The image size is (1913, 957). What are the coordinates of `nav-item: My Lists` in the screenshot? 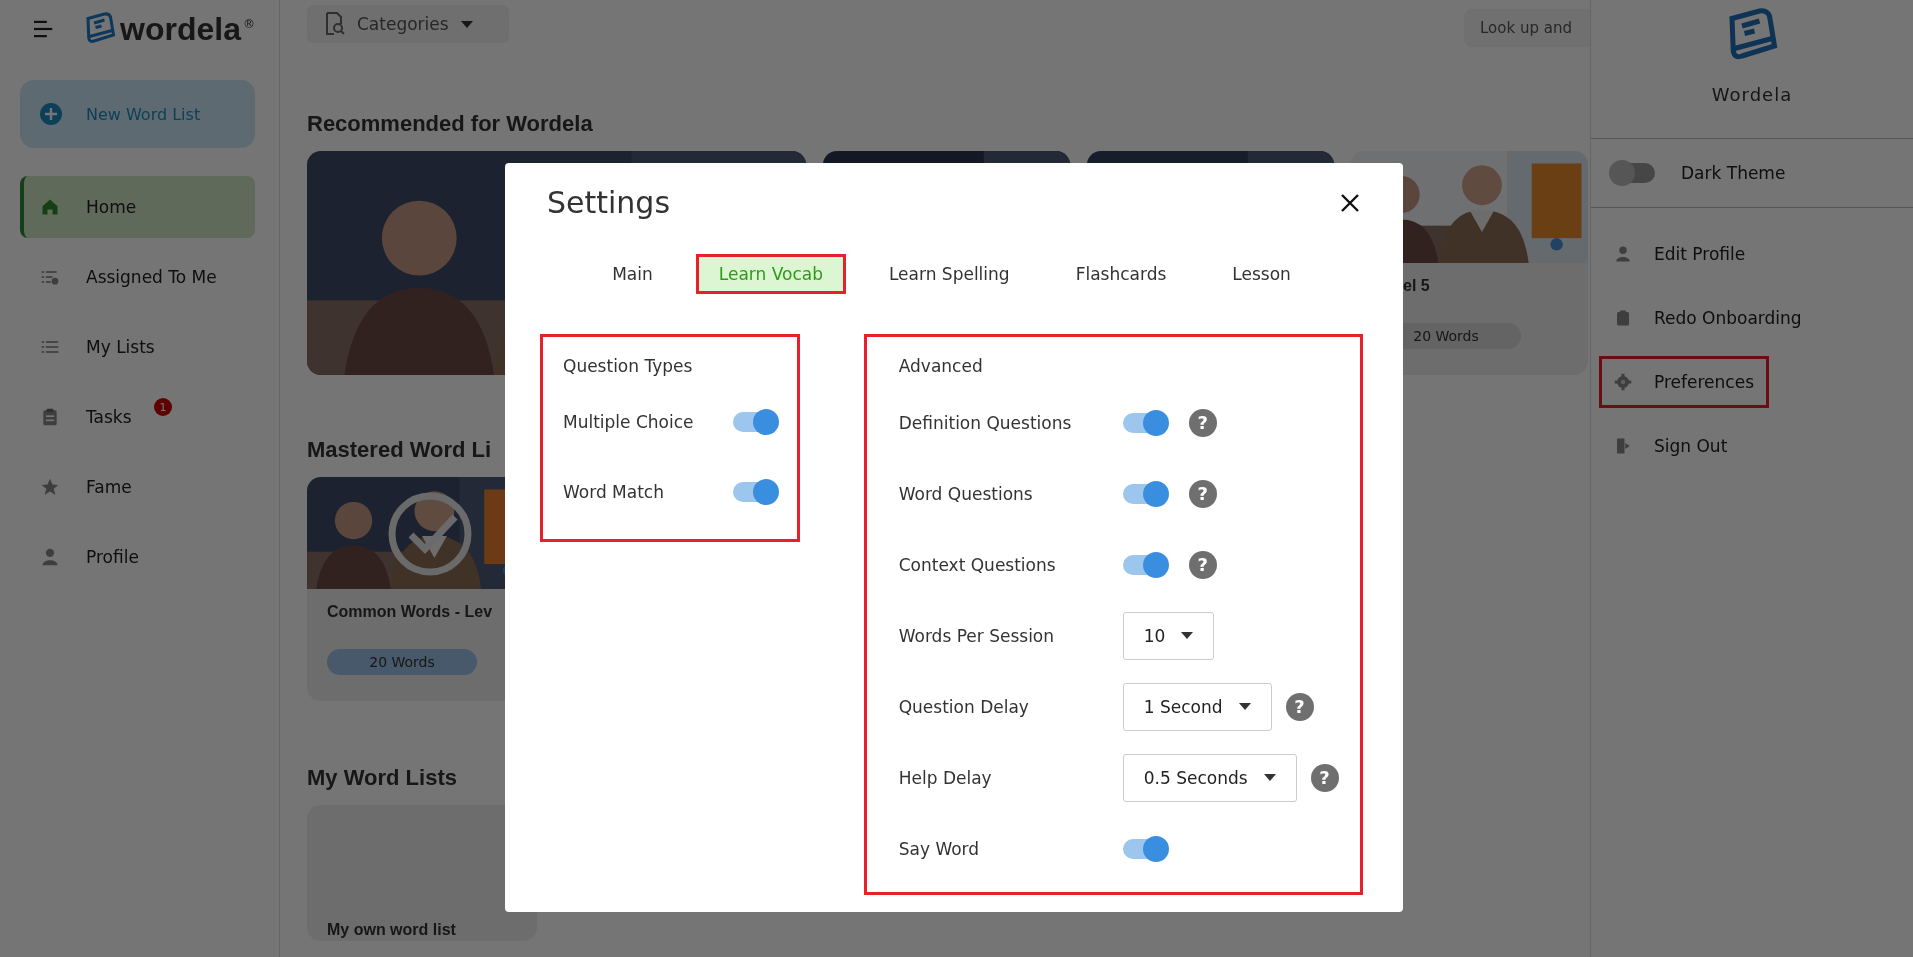 It's located at (137, 347).